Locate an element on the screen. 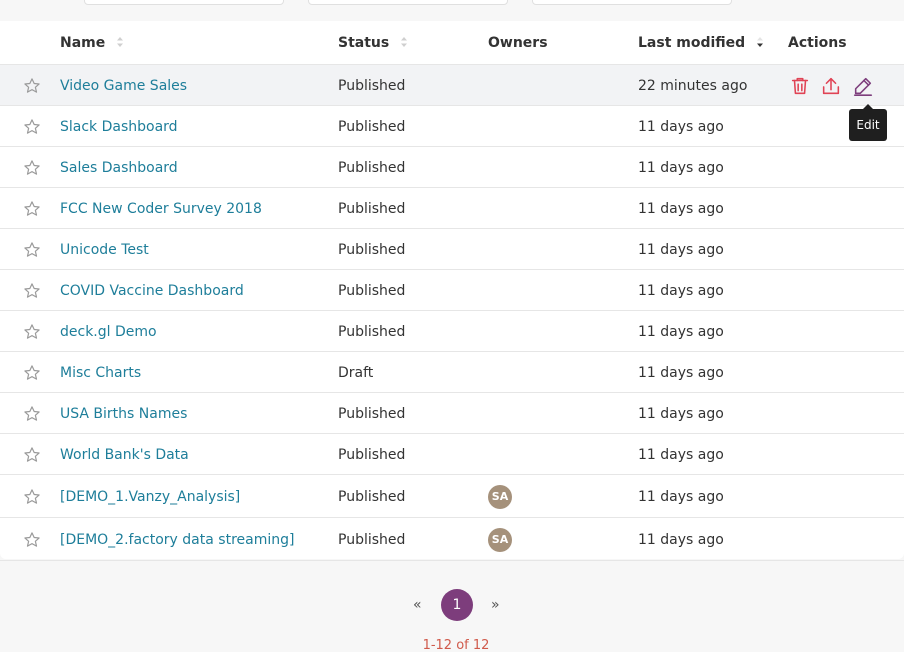 The image size is (904, 652). column-header-status-label: Status is located at coordinates (364, 43).